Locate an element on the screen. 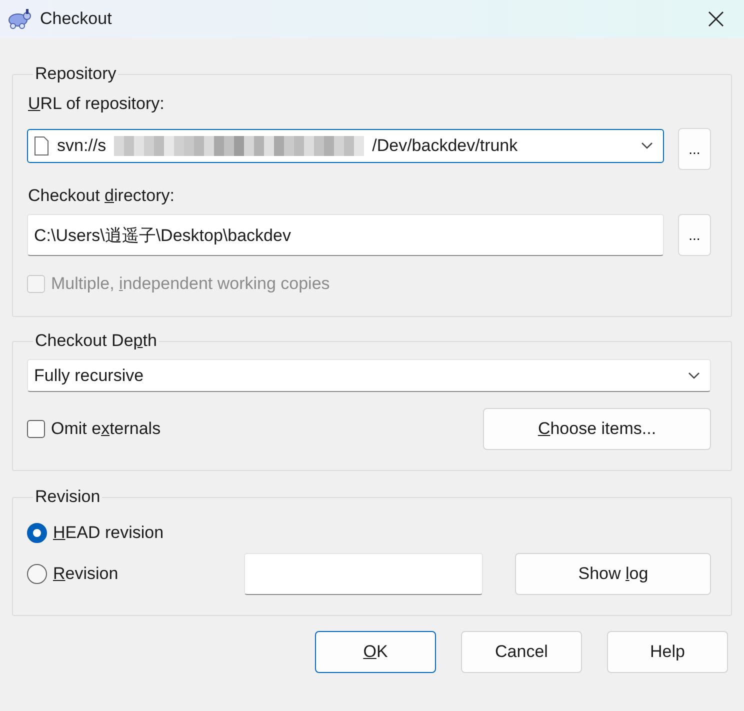  directory-field: C:\Users\逍遥子\Desktop\backdev is located at coordinates (345, 235).